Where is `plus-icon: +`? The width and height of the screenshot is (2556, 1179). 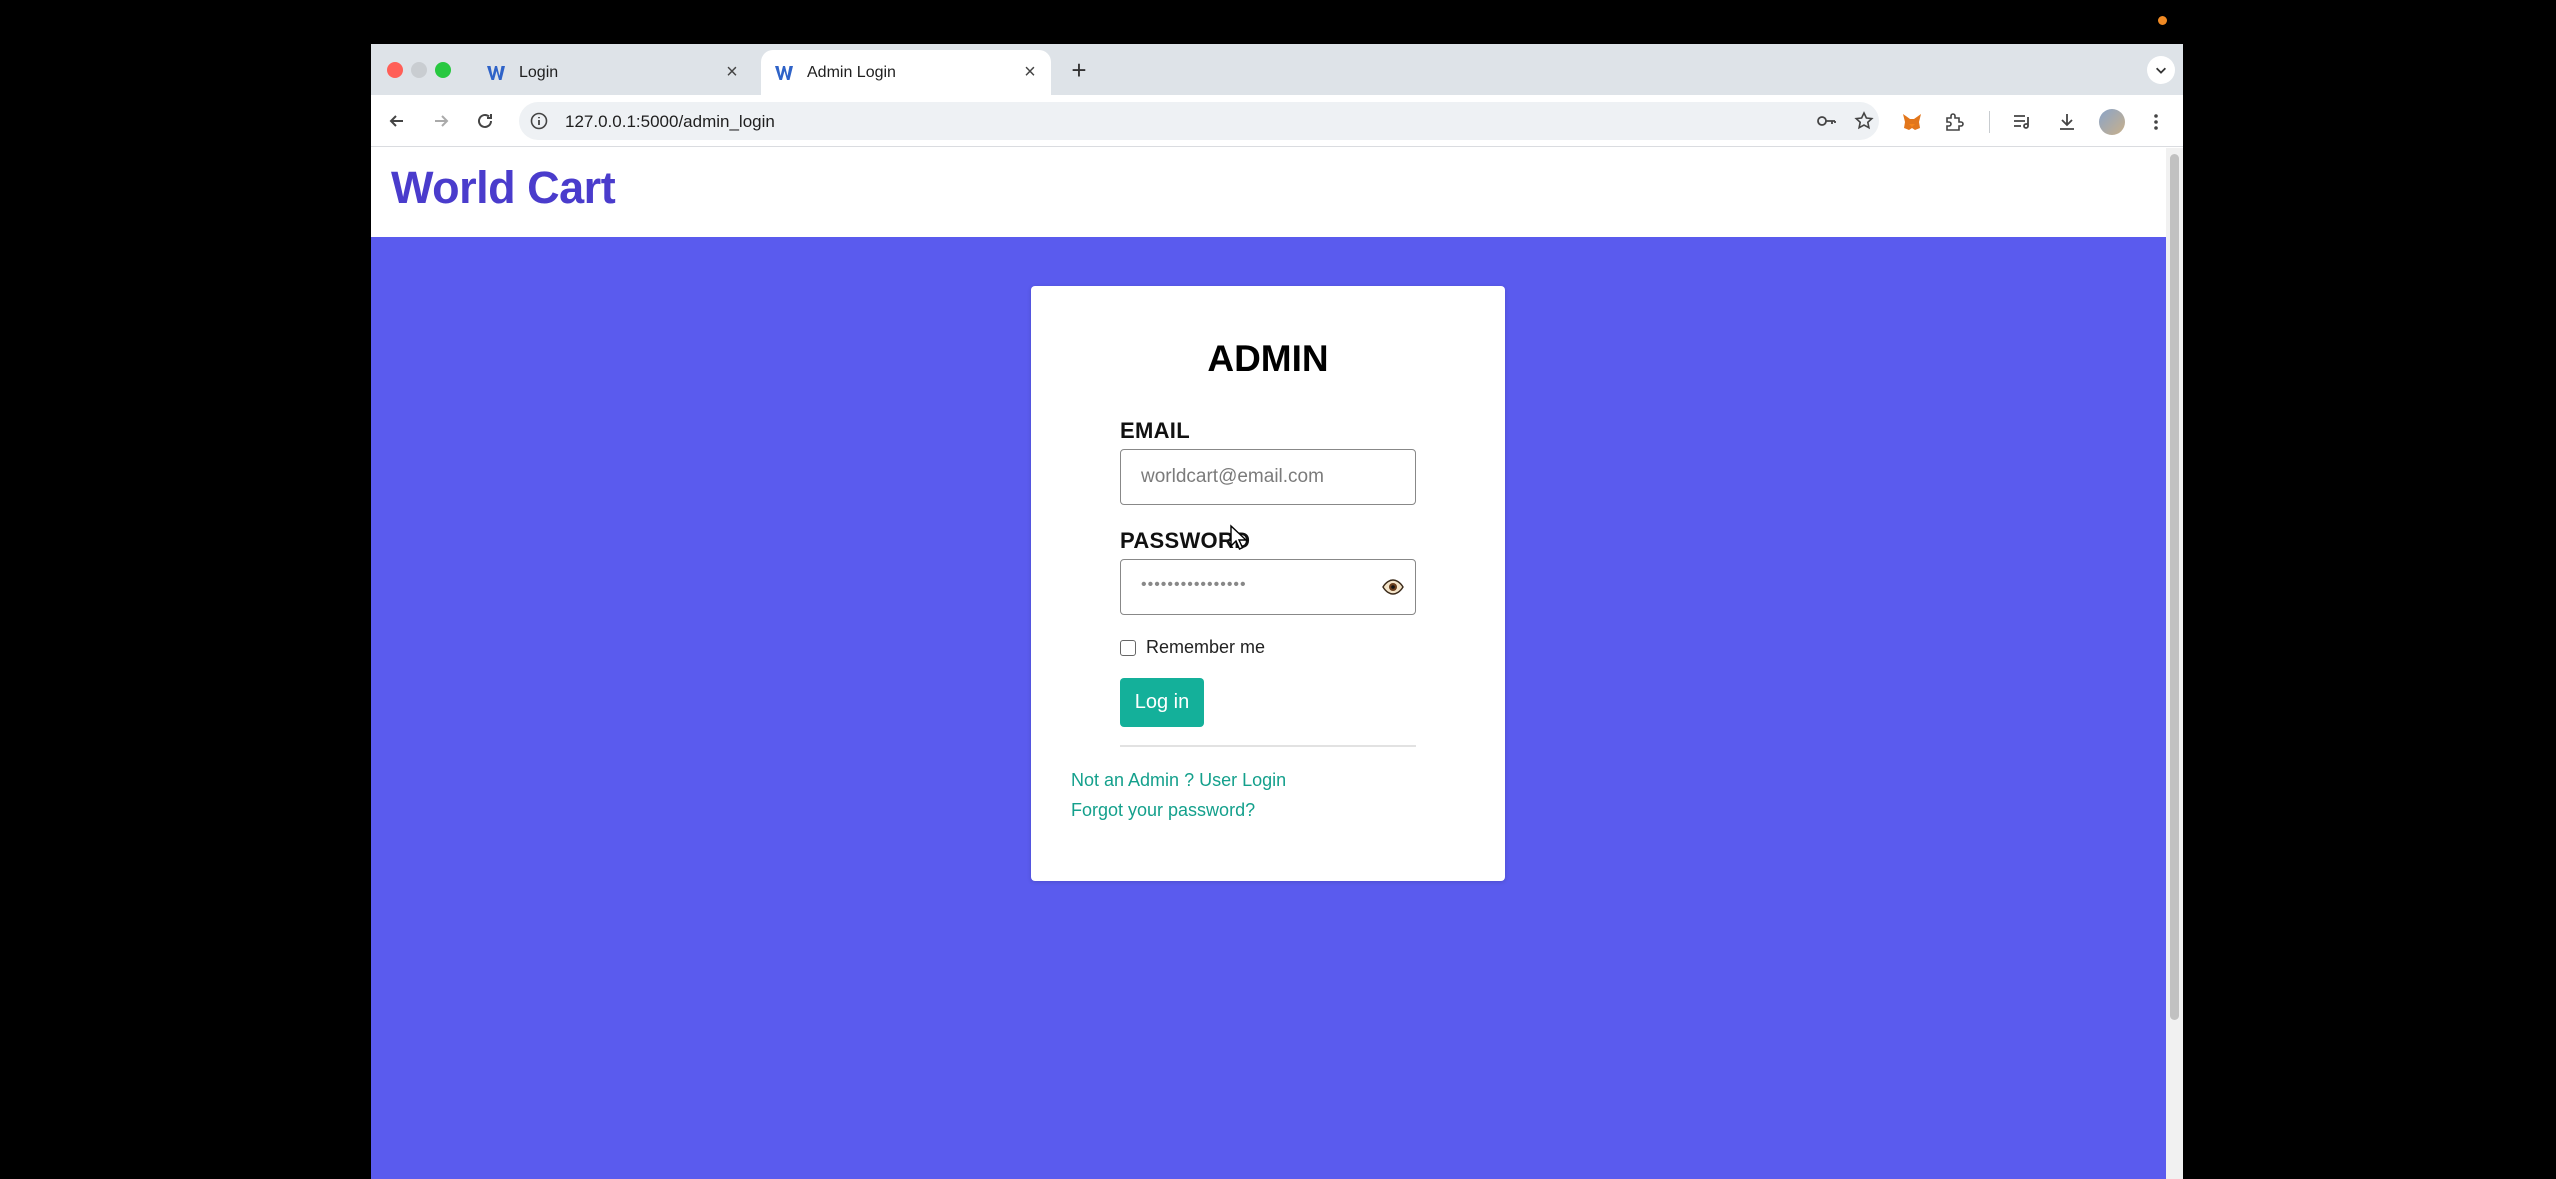
plus-icon: + is located at coordinates (1079, 69).